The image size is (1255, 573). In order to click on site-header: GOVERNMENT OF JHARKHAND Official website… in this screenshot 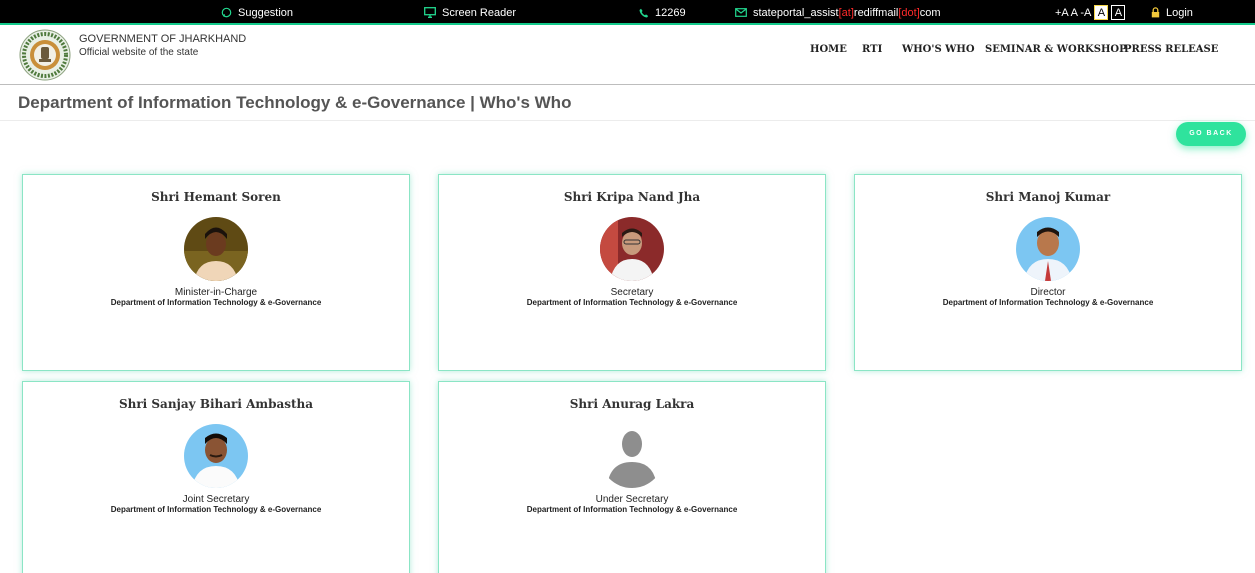, I will do `click(627, 55)`.